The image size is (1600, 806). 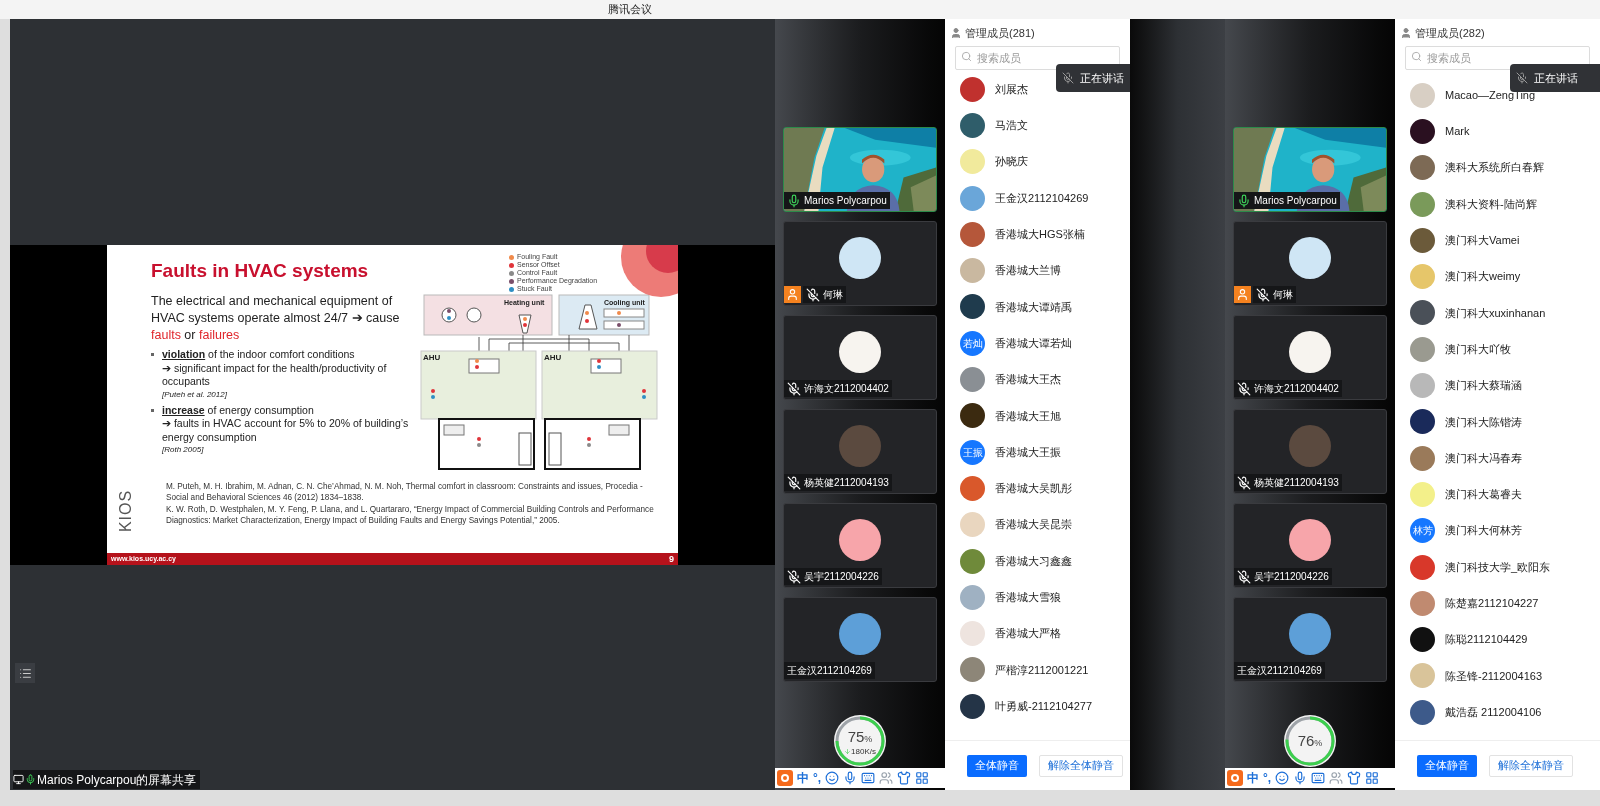 I want to click on muted-microphone-icon, so click(x=1522, y=78).